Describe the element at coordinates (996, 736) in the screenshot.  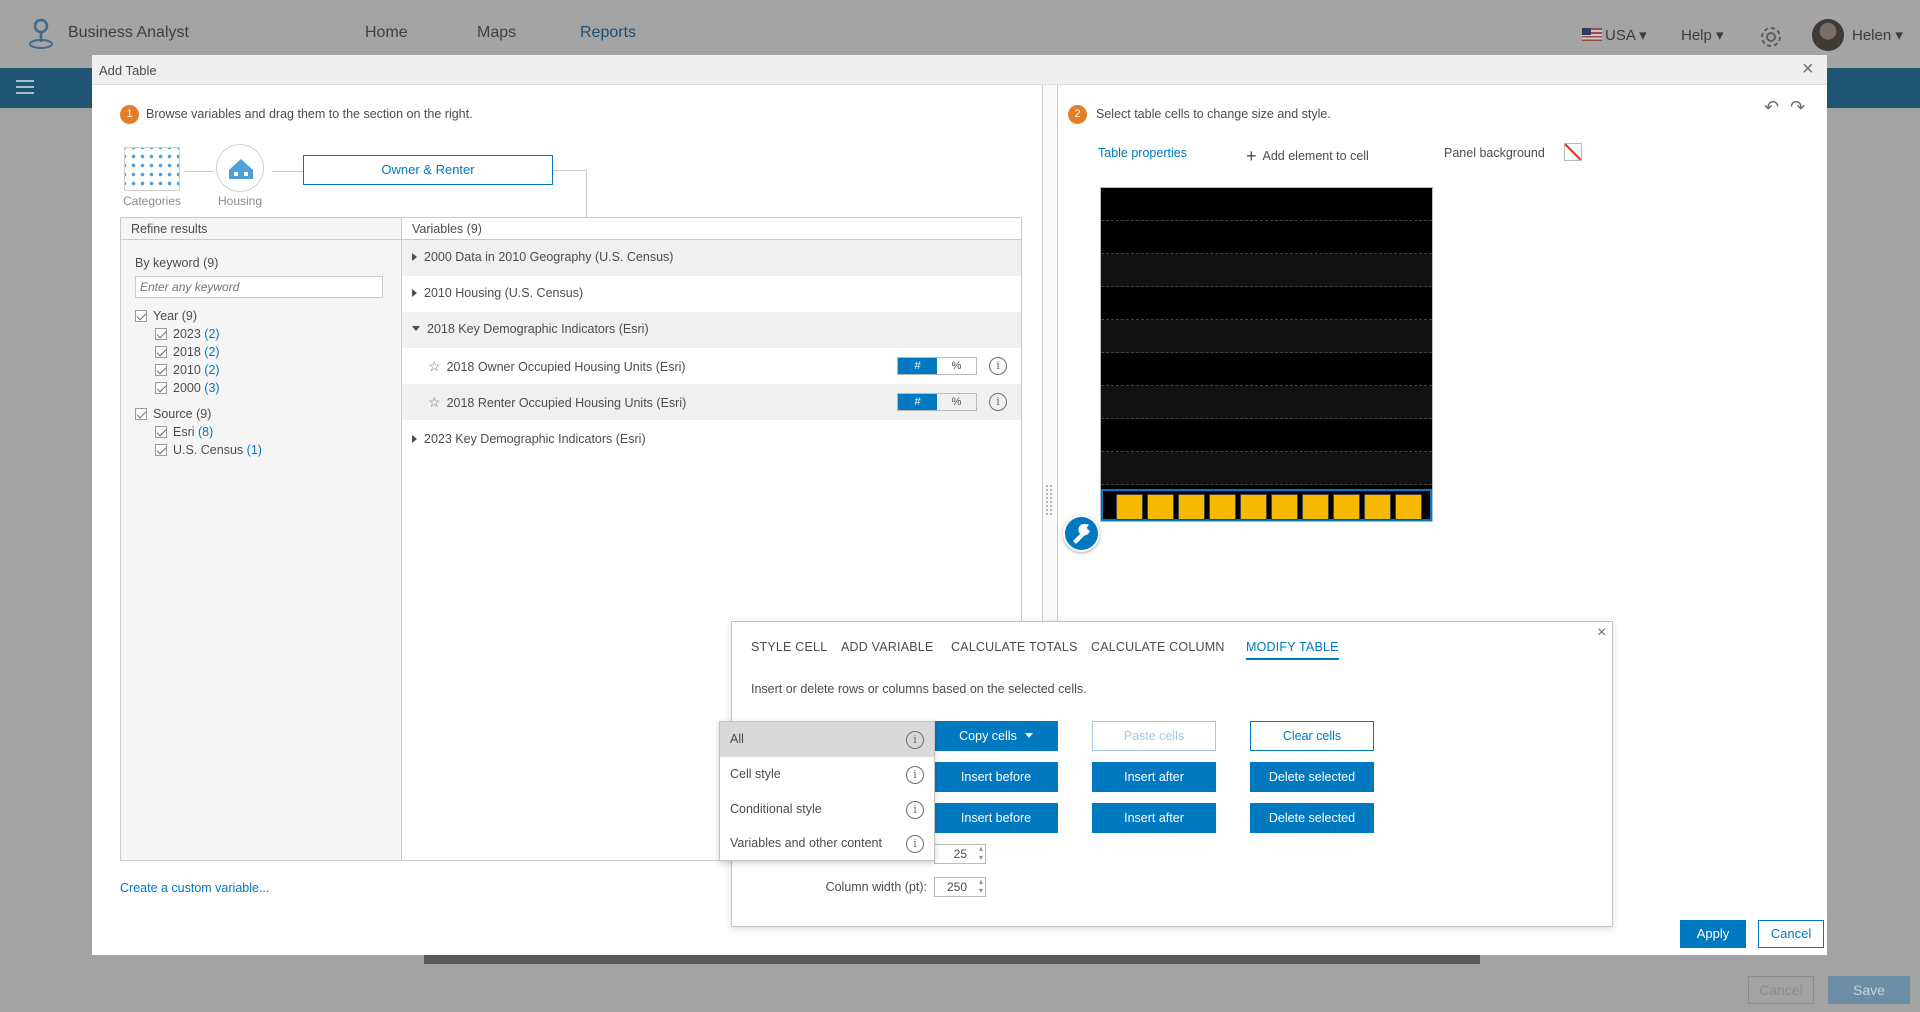
I see `copy-cells-button: Copy cells` at that location.